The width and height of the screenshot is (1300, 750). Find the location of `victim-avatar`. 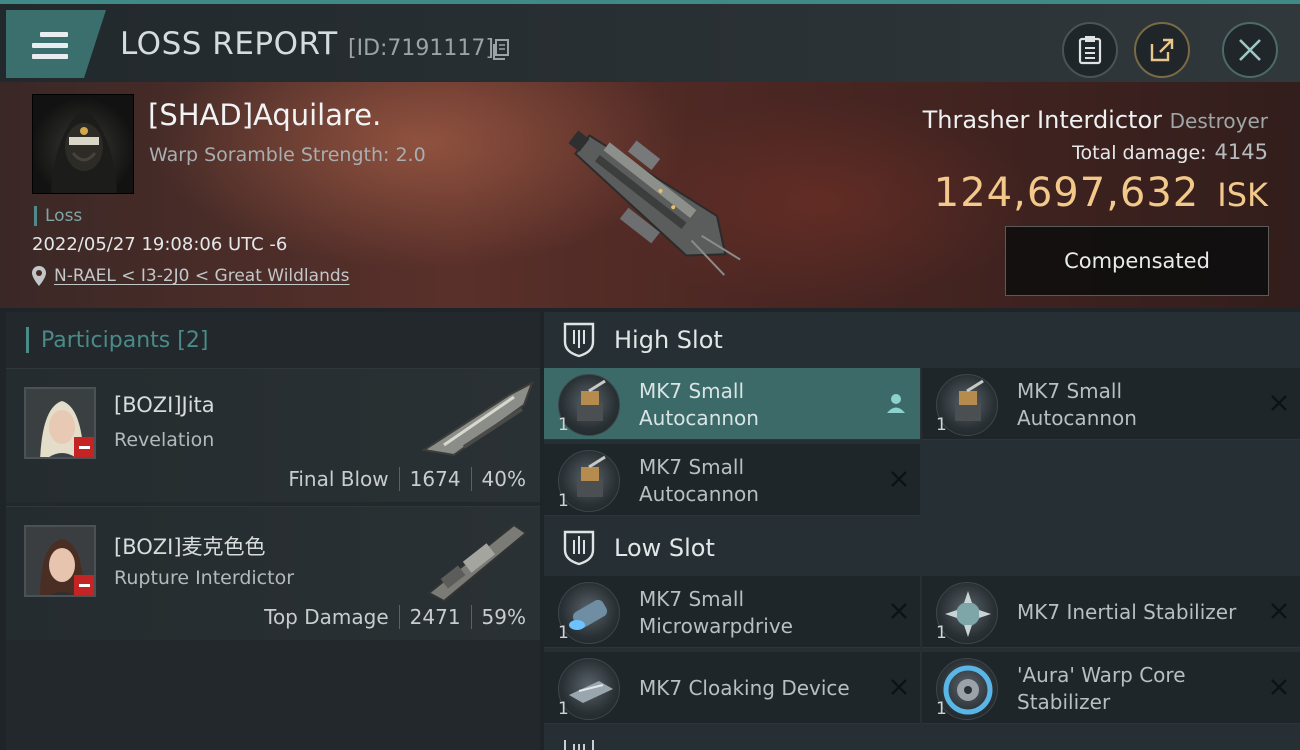

victim-avatar is located at coordinates (83, 144).